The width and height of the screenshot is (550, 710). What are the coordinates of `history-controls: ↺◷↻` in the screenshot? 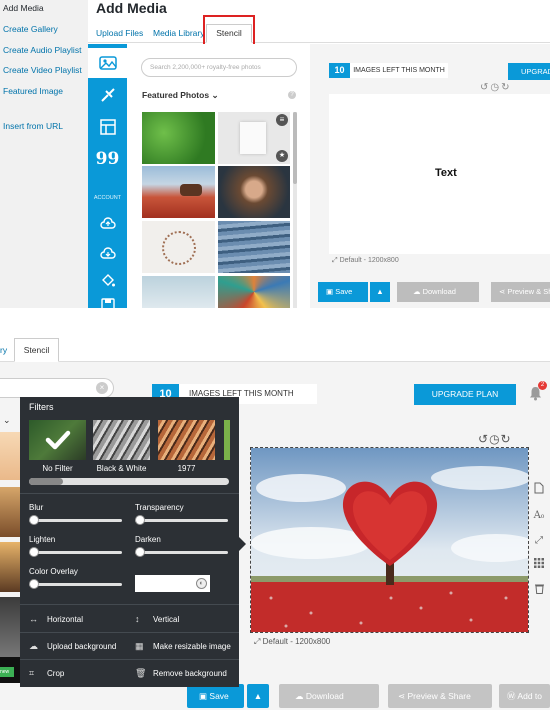 It's located at (495, 439).